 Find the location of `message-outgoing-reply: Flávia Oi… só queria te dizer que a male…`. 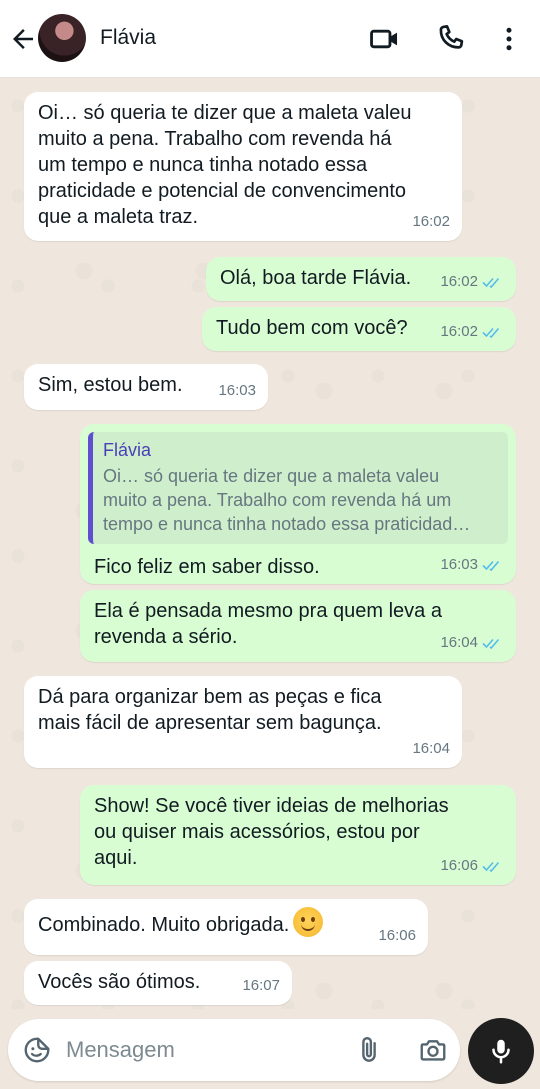

message-outgoing-reply: Flávia Oi… só queria te dizer que a male… is located at coordinates (298, 504).